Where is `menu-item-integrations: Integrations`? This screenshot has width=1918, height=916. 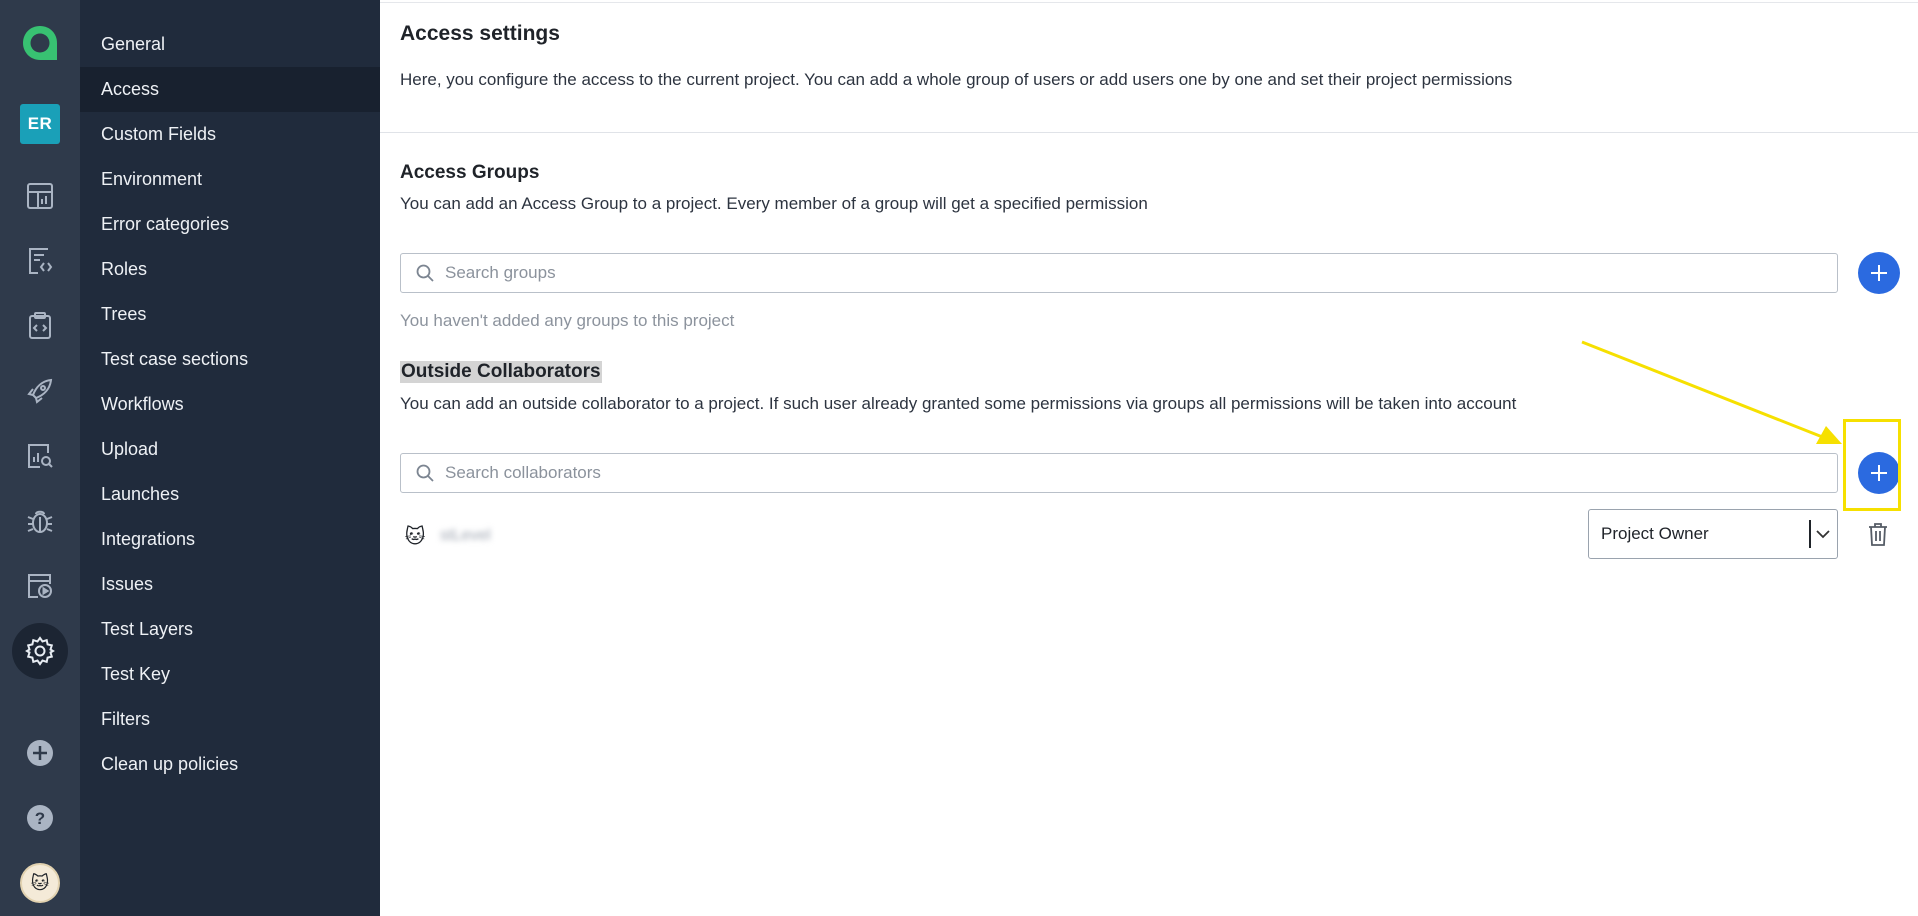 menu-item-integrations: Integrations is located at coordinates (230, 539).